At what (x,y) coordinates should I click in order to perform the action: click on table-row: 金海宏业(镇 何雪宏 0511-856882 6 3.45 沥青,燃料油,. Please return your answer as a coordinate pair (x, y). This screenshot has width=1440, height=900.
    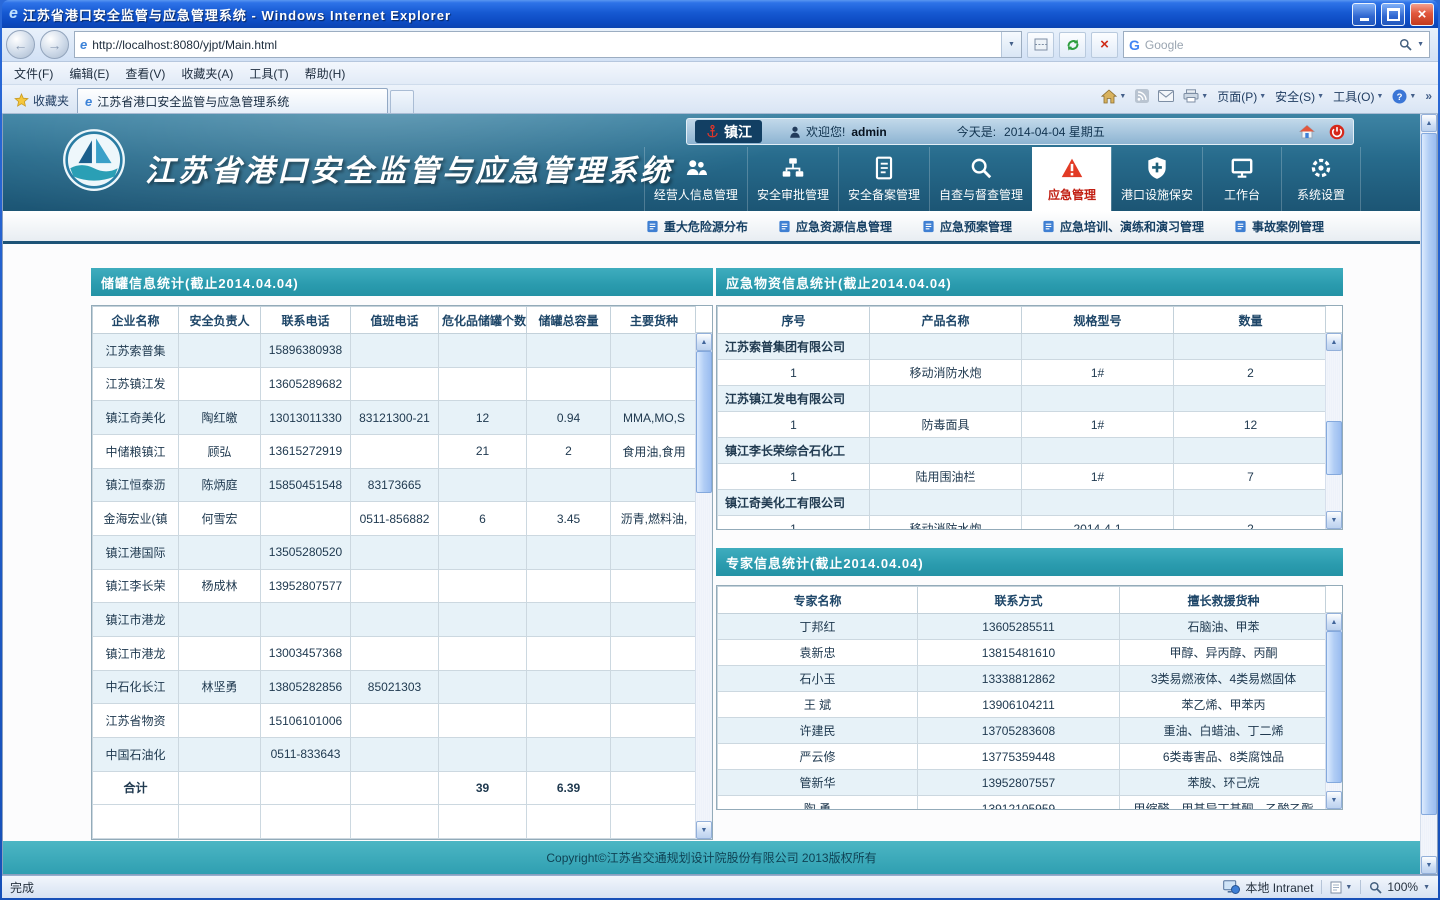
    Looking at the image, I should click on (395, 518).